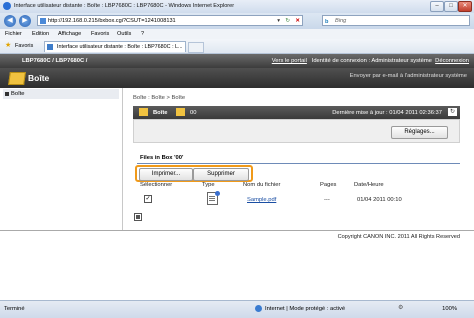  Describe the element at coordinates (10, 21) in the screenshot. I see `back-button: ◀` at that location.